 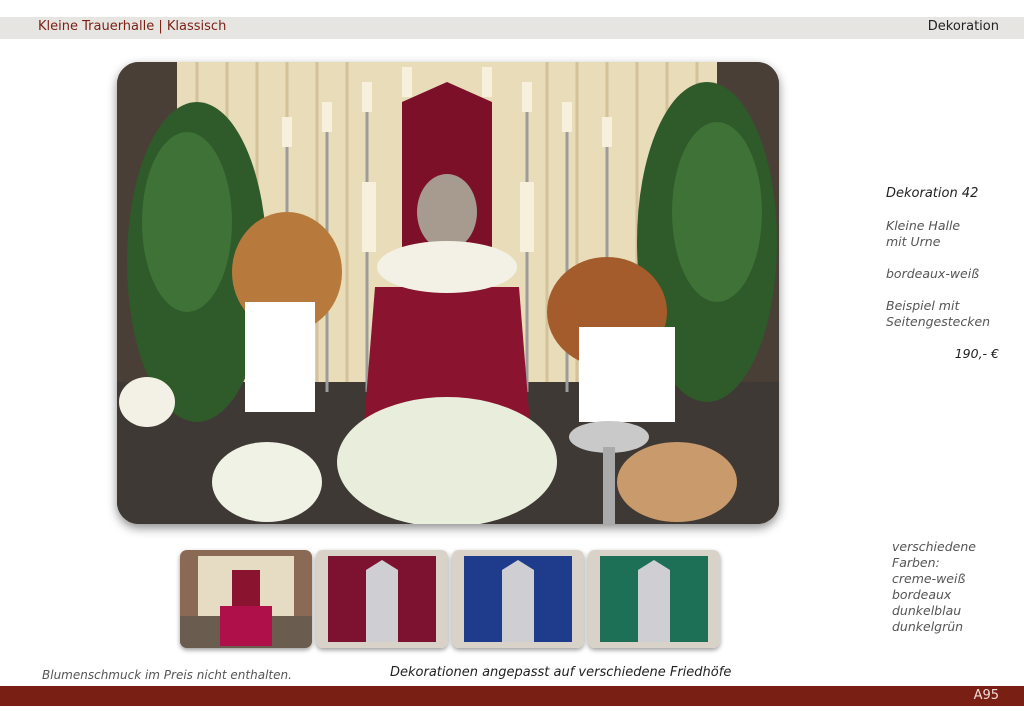 I want to click on header-title: Kleine Trauerhalle | Klassisch, so click(x=132, y=26).